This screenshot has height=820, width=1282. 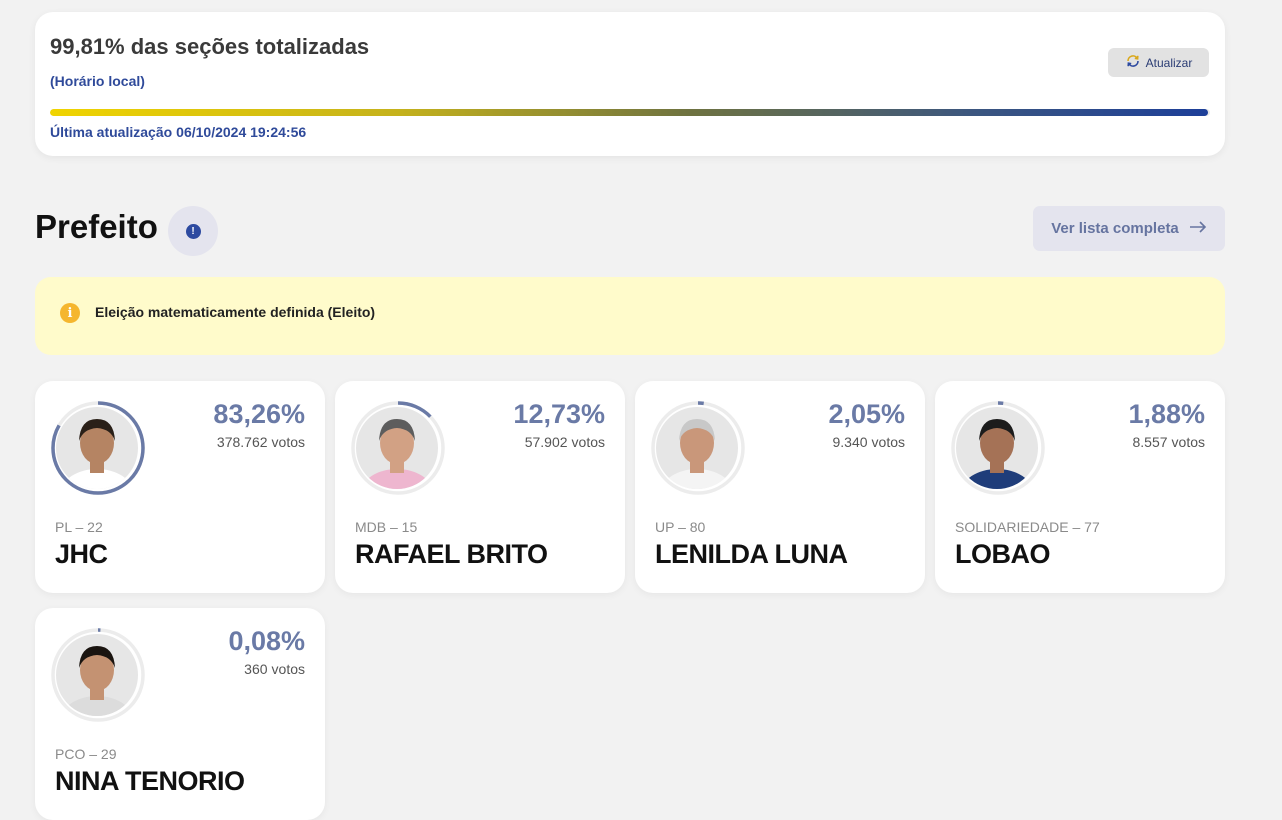 I want to click on info-icon: i, so click(x=70, y=313).